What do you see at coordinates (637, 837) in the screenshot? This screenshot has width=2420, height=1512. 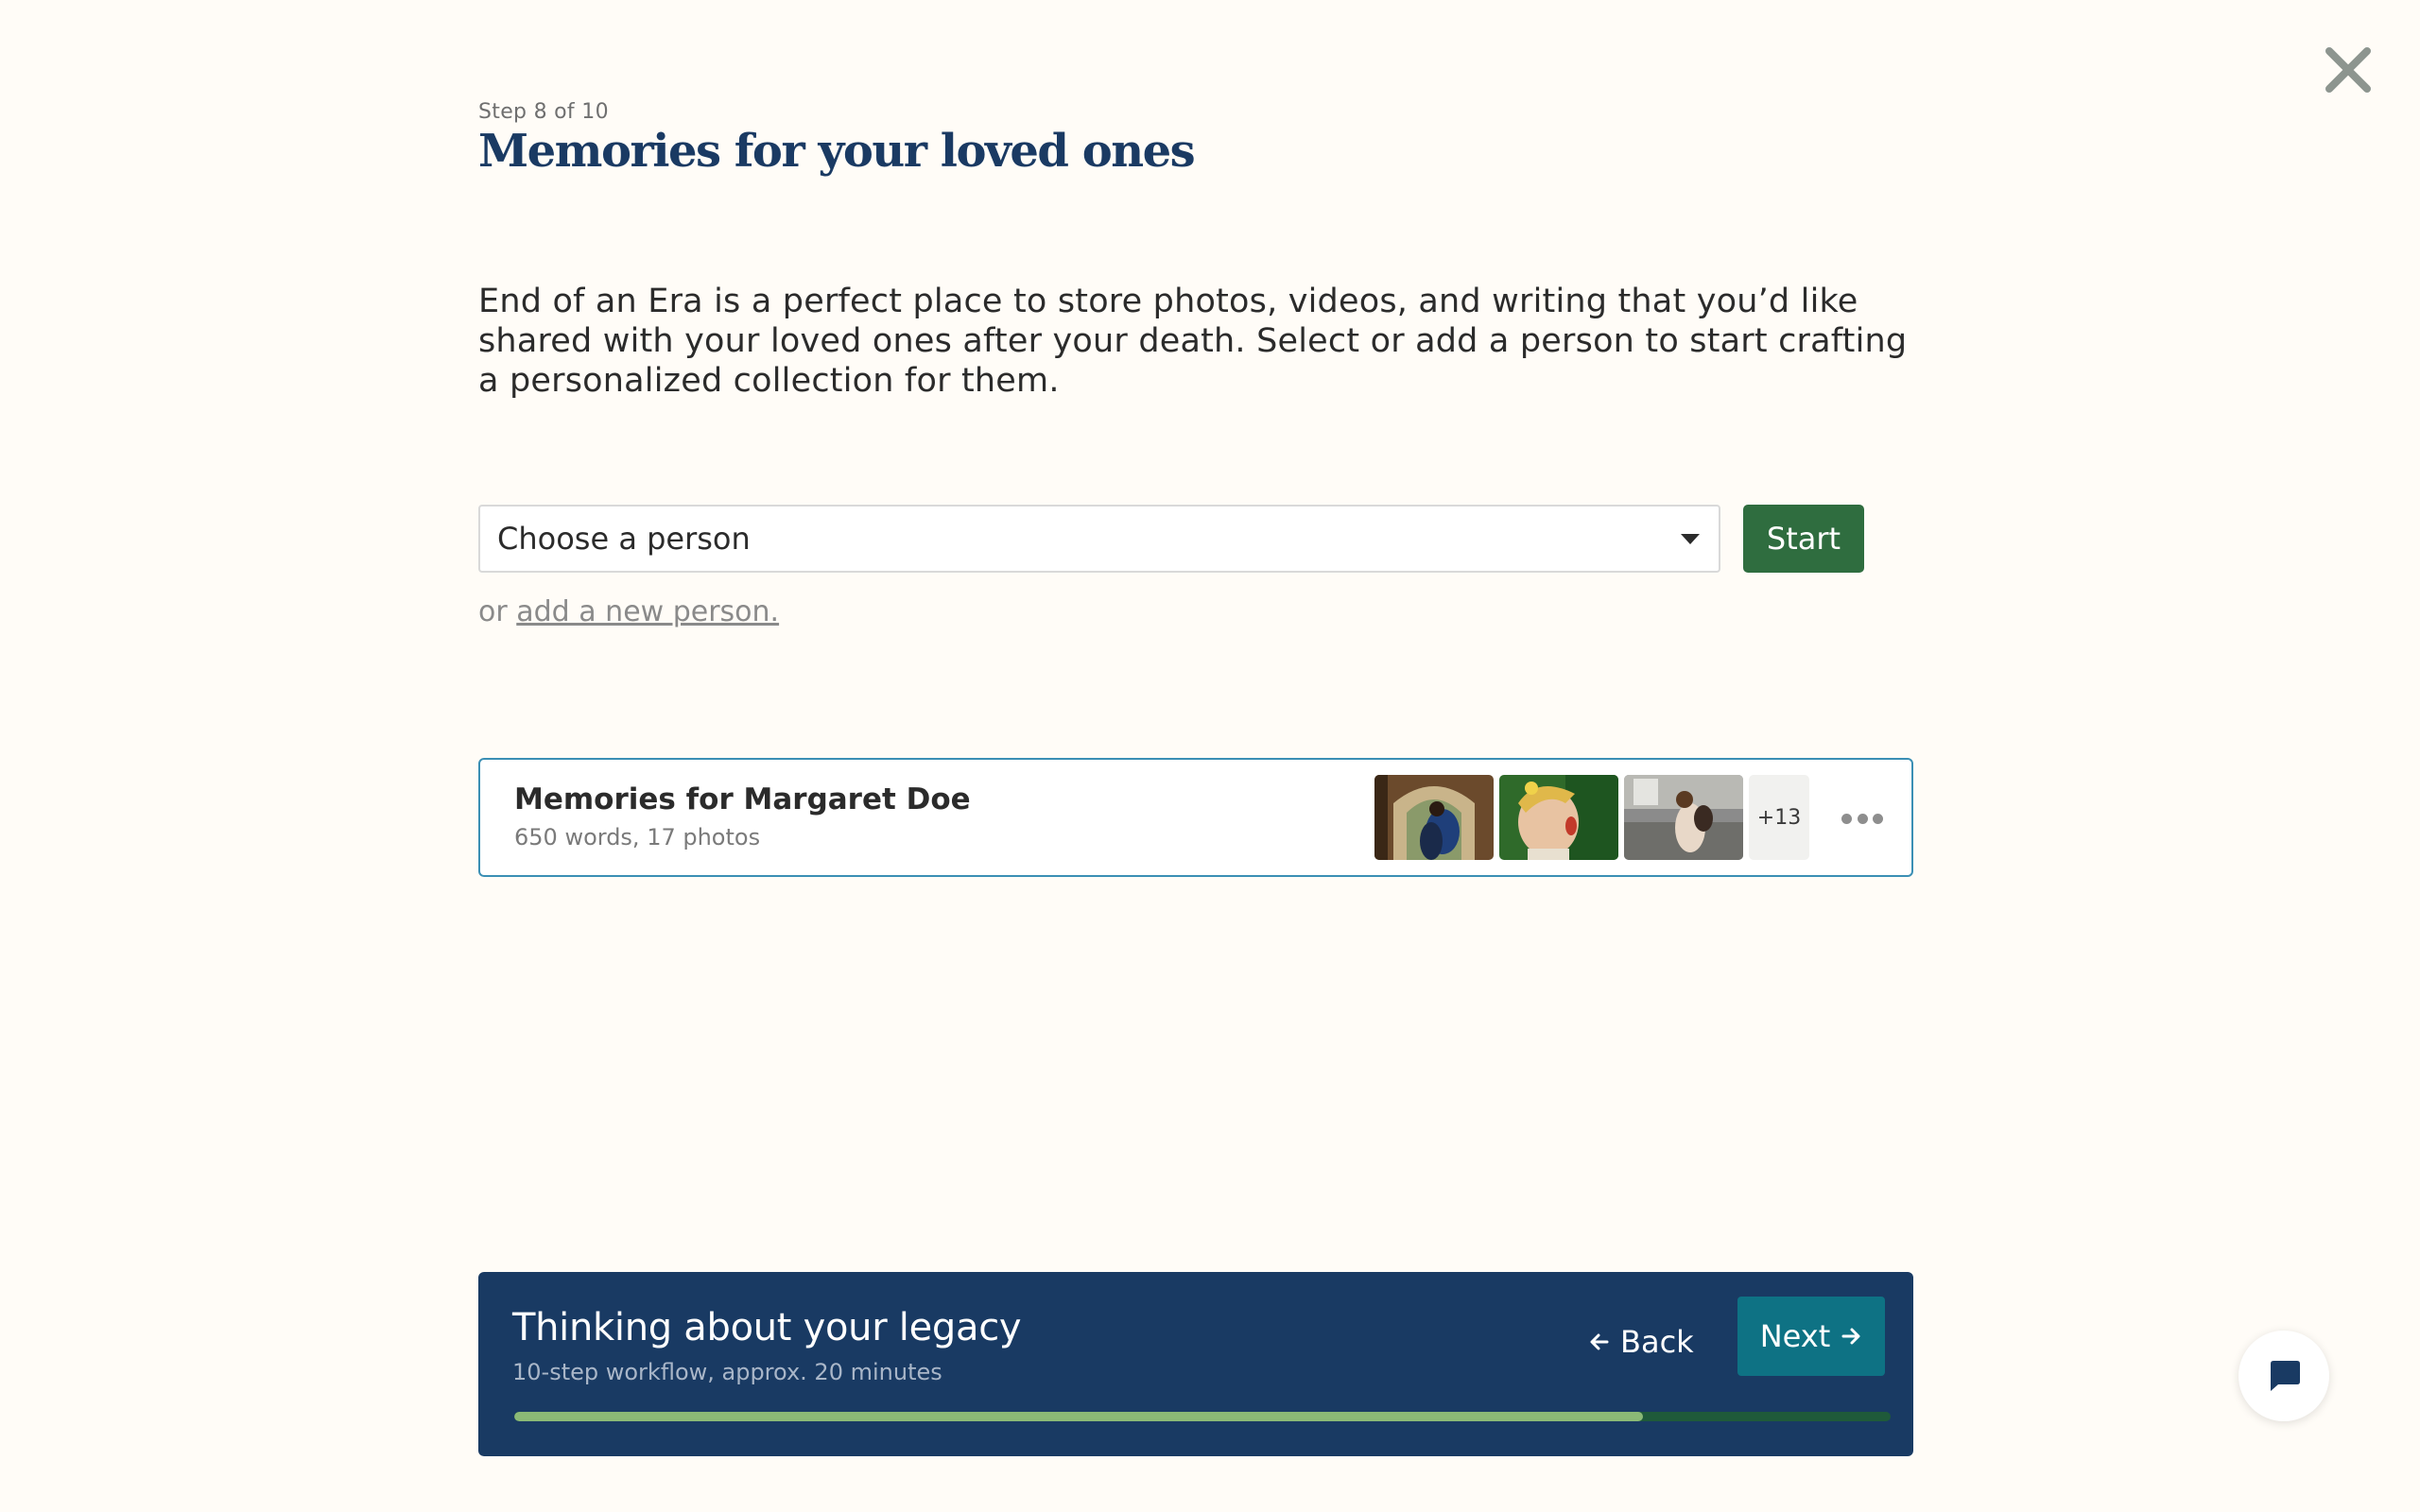 I see `card-meta: 650 words, 17 photos` at bounding box center [637, 837].